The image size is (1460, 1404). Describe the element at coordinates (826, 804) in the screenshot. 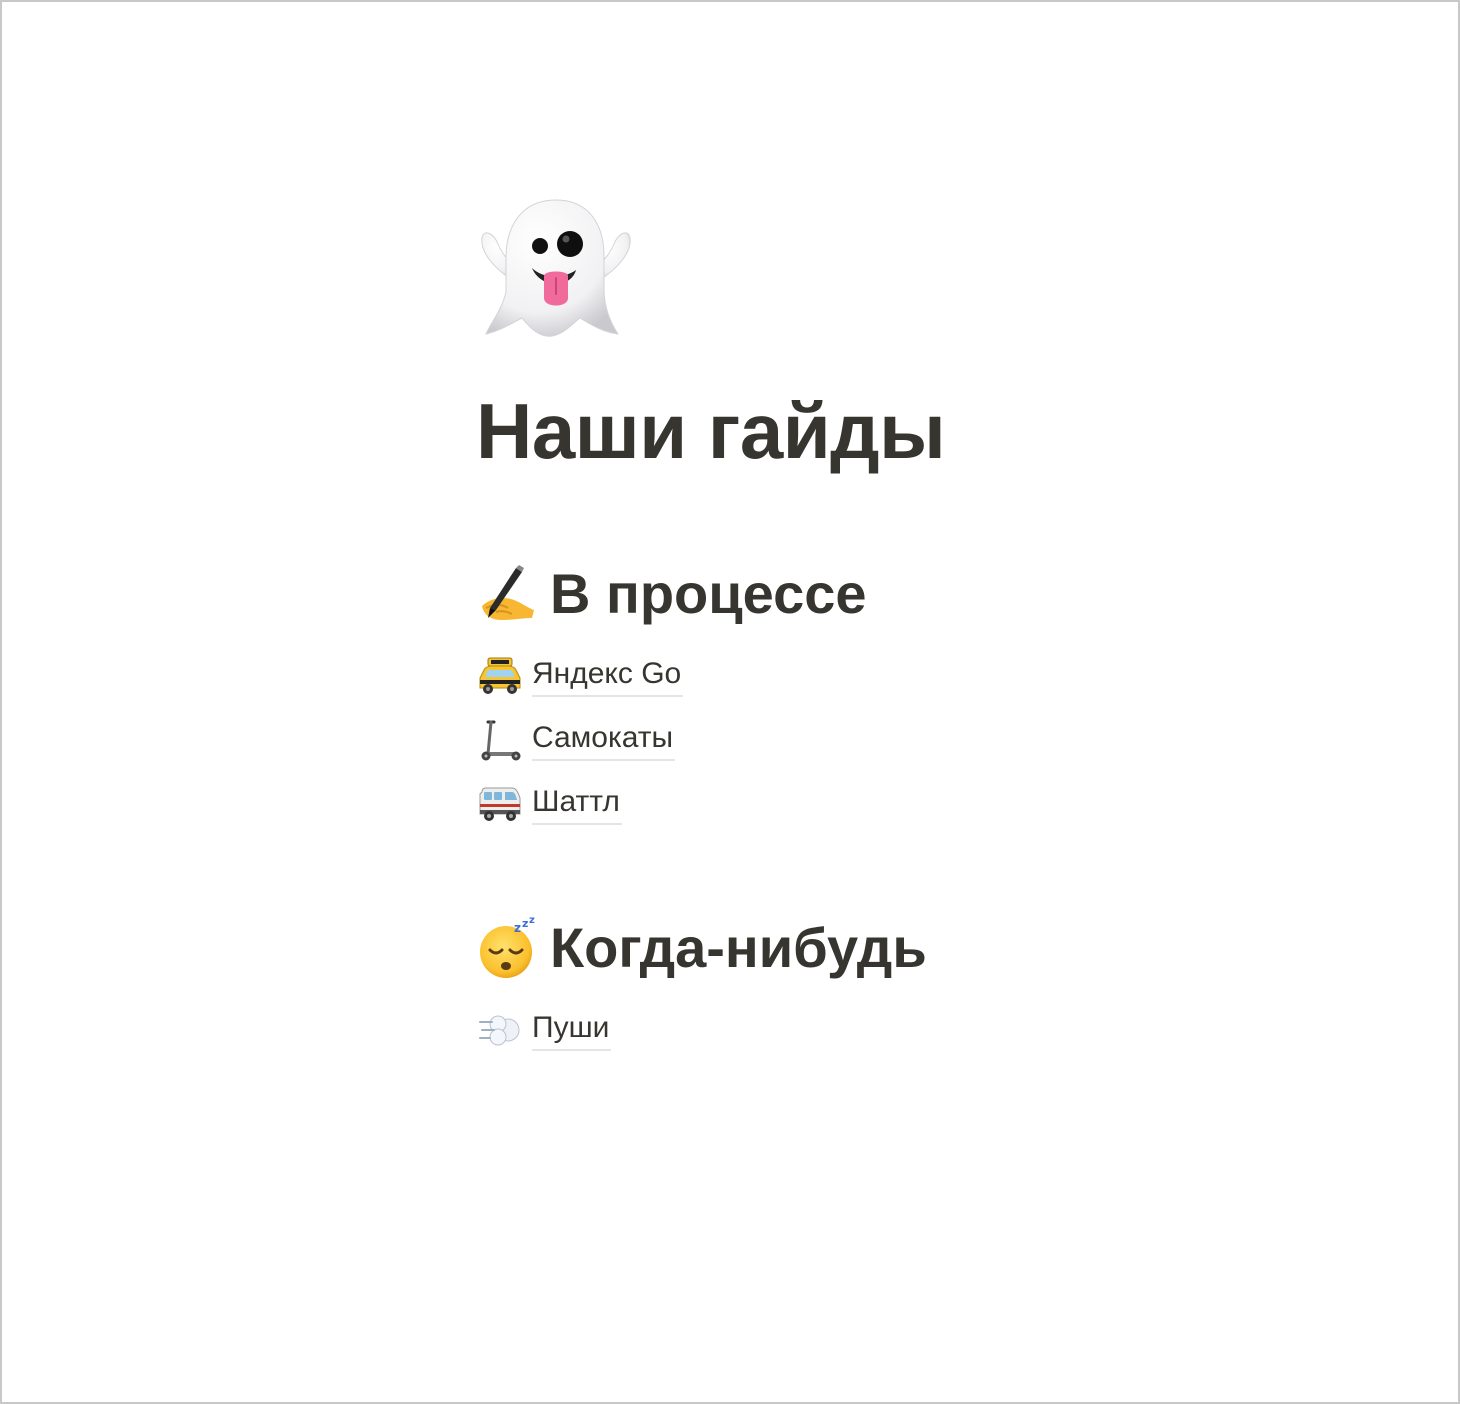

I see `list-item-shuttle: Шаттл` at that location.